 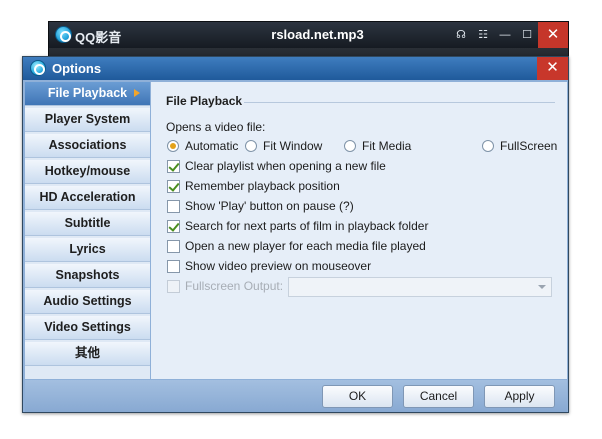 I want to click on checkbox-remember-position, so click(x=173, y=186).